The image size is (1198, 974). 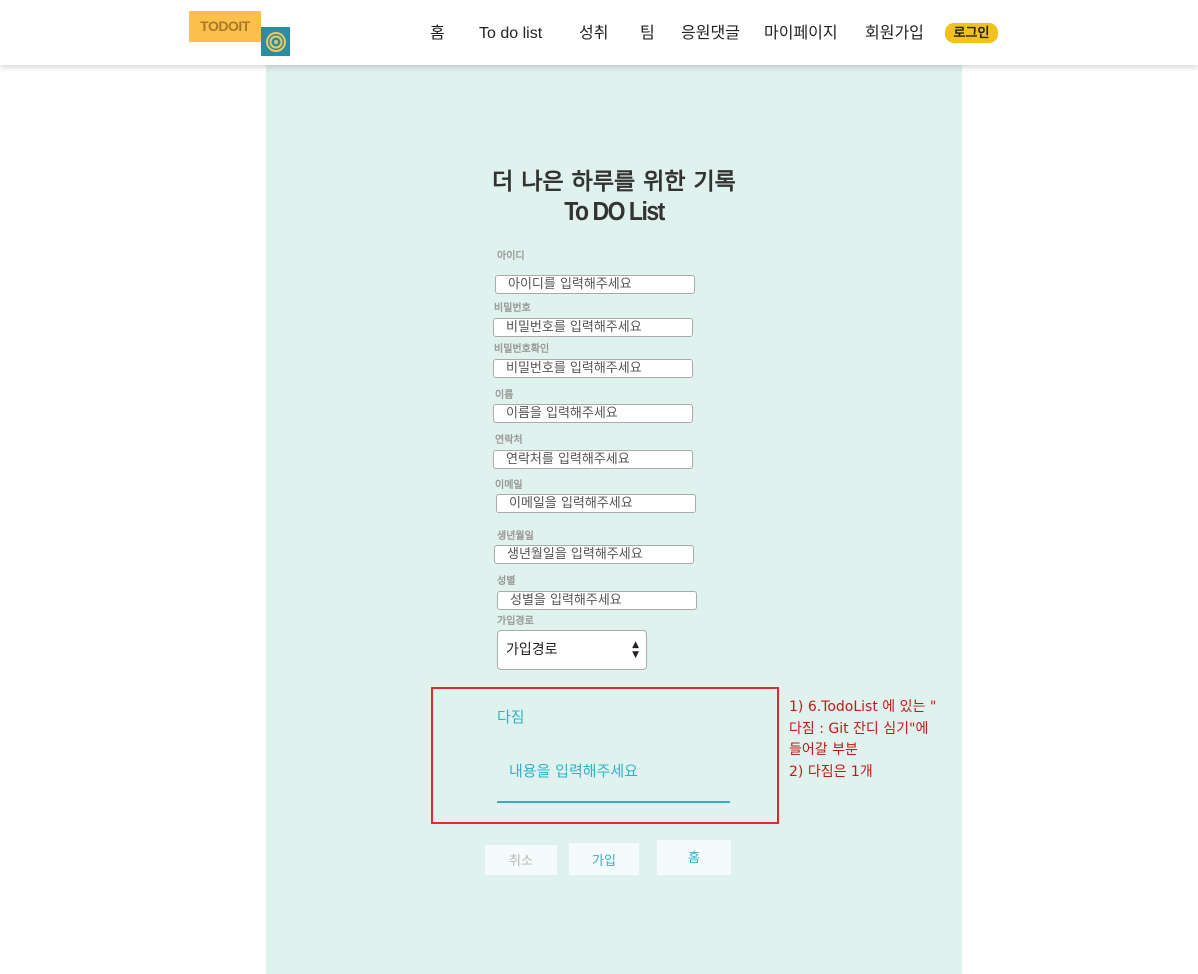 I want to click on nav-team: 팀, so click(x=647, y=34).